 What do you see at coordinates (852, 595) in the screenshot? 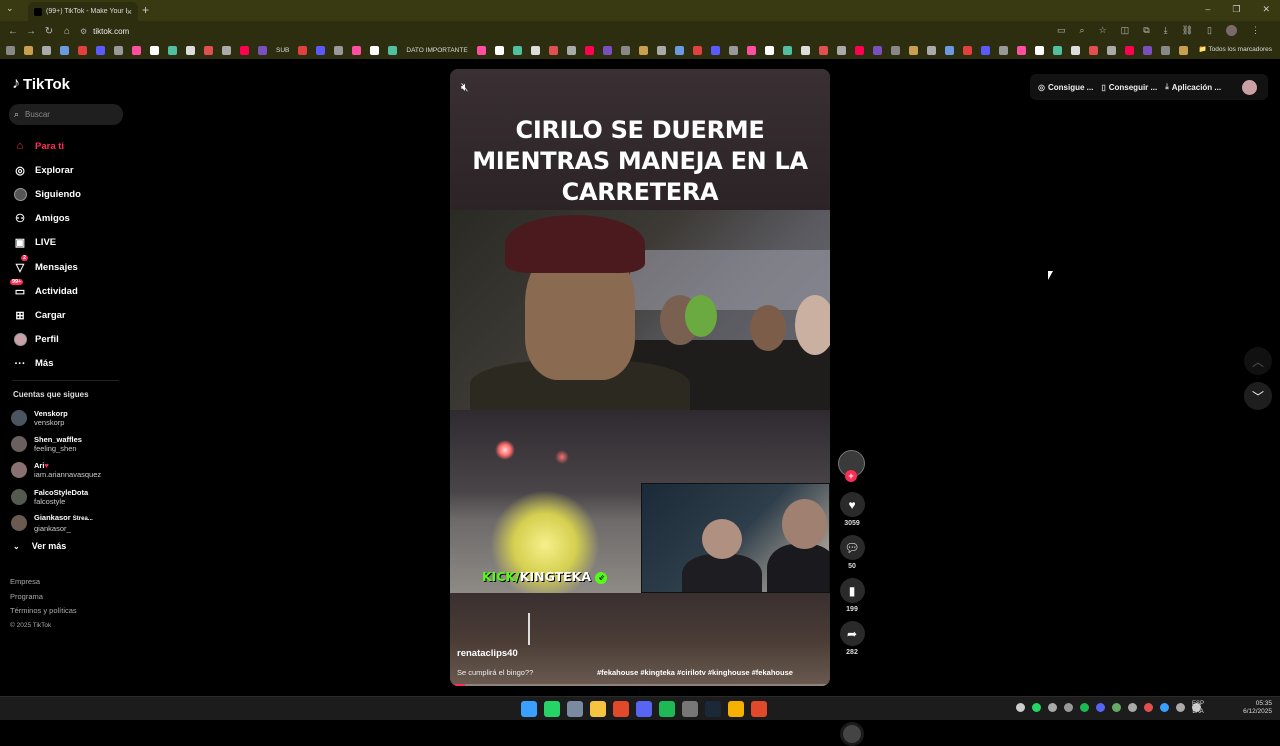
I see `save-button: ▮ 199` at bounding box center [852, 595].